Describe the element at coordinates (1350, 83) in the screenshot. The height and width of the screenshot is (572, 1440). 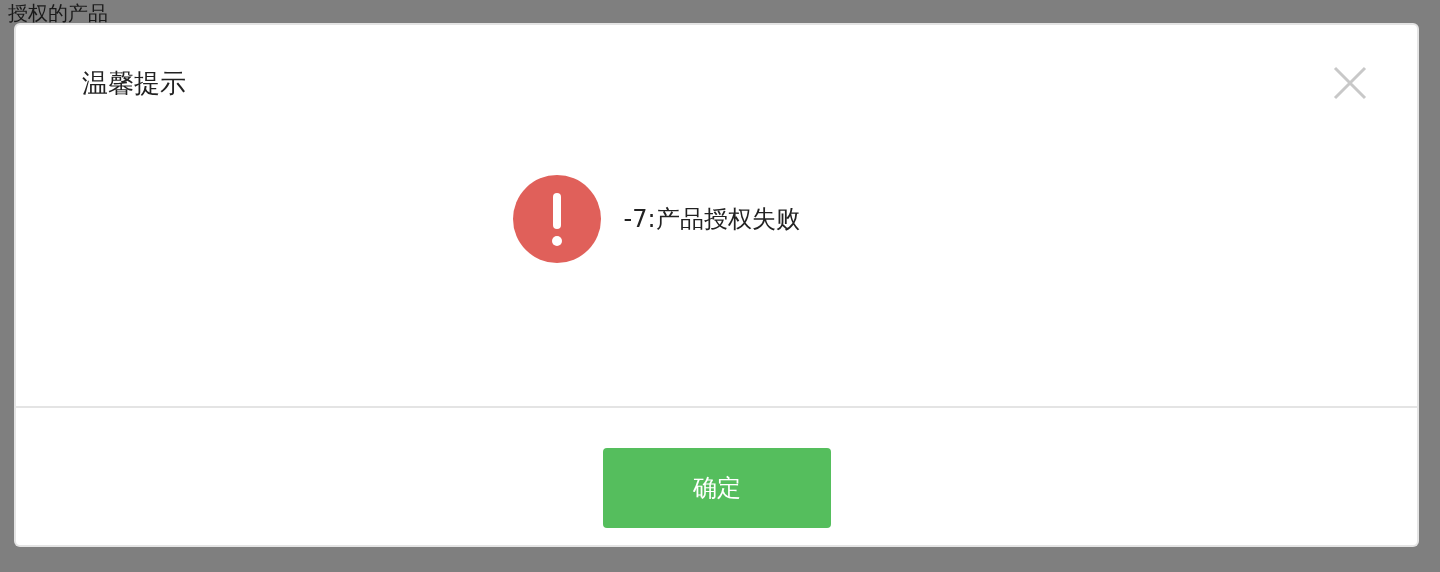
I see `close-icon` at that location.